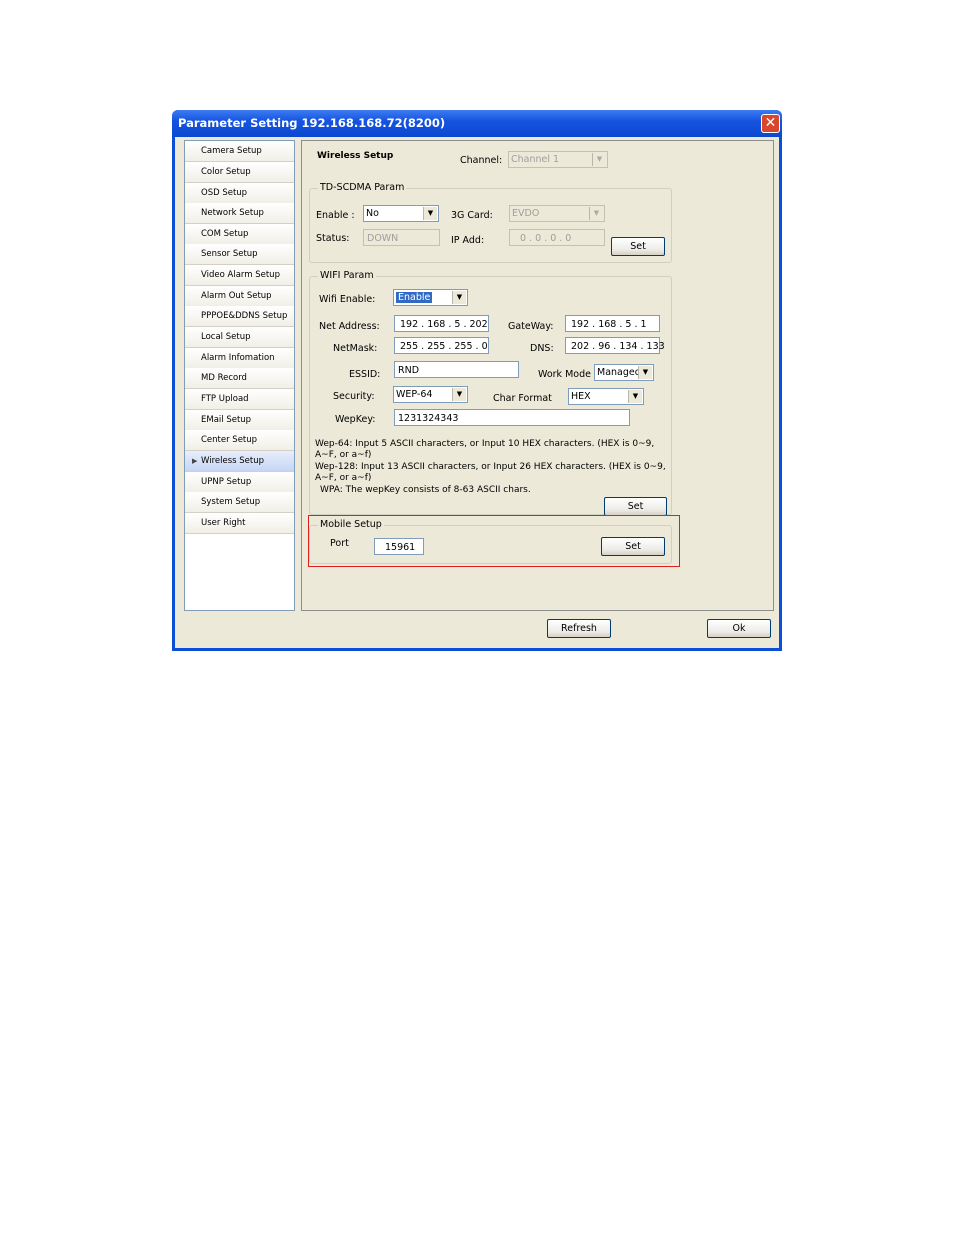 This screenshot has height=1235, width=954. I want to click on wifi-enable-select: Enable ▼, so click(430, 297).